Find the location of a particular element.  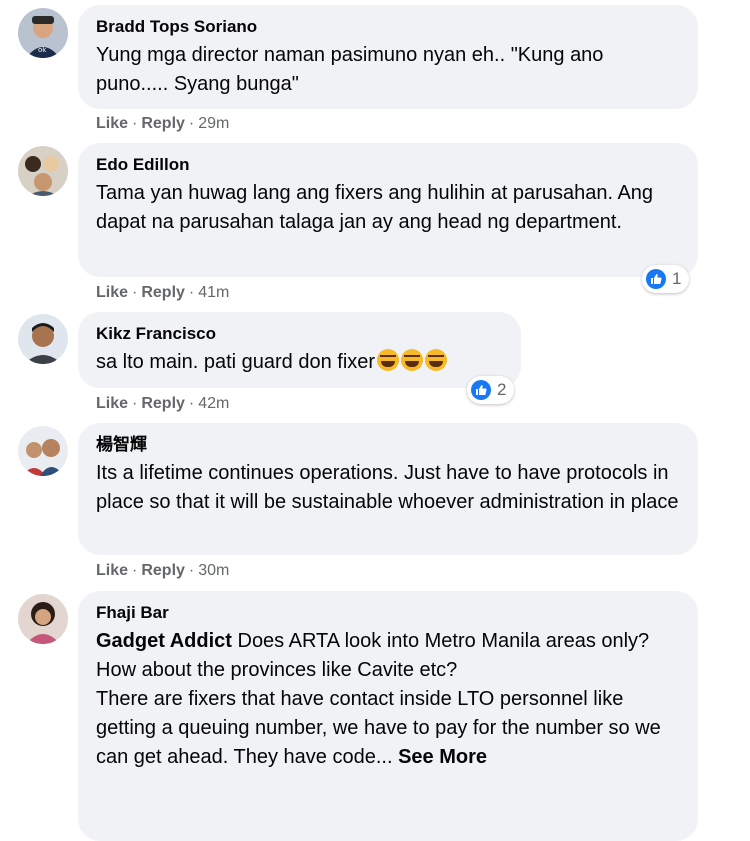

comment-author: Edo Edillon is located at coordinates (388, 165).